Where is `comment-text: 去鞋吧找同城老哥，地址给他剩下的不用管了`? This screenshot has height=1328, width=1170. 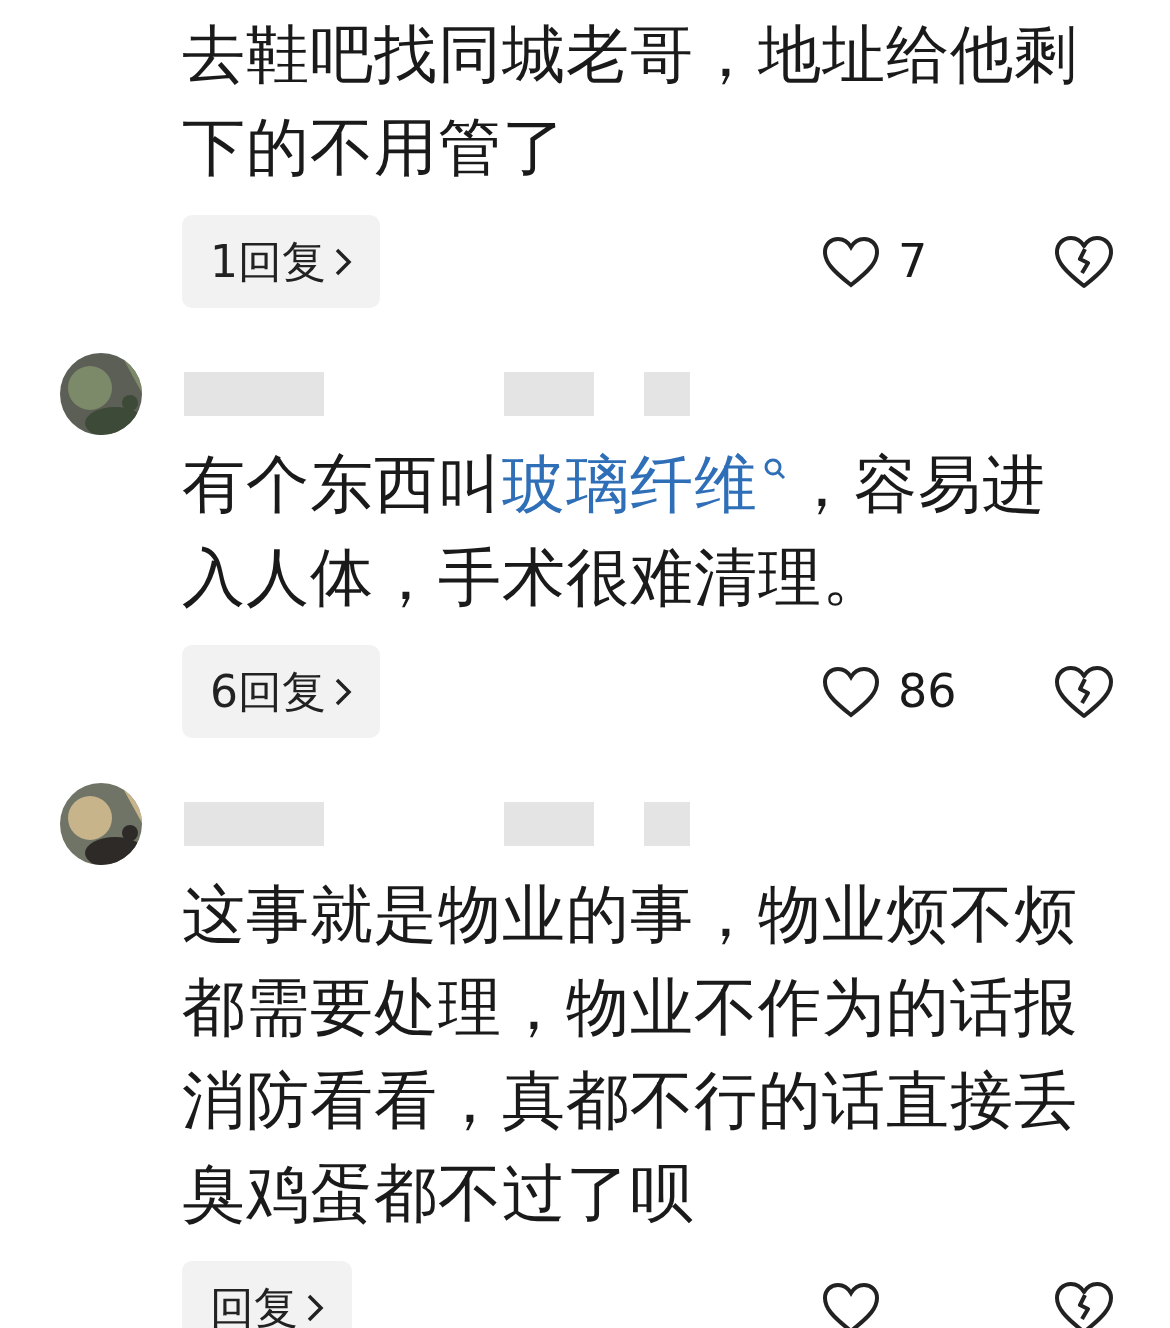
comment-text: 去鞋吧找同城老哥，地址给他剩下的不用管了 is located at coordinates (630, 101).